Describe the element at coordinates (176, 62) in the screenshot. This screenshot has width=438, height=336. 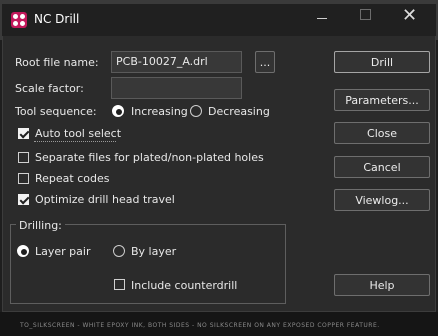
I see `root-file-input: PCB-10027_A.drl` at that location.